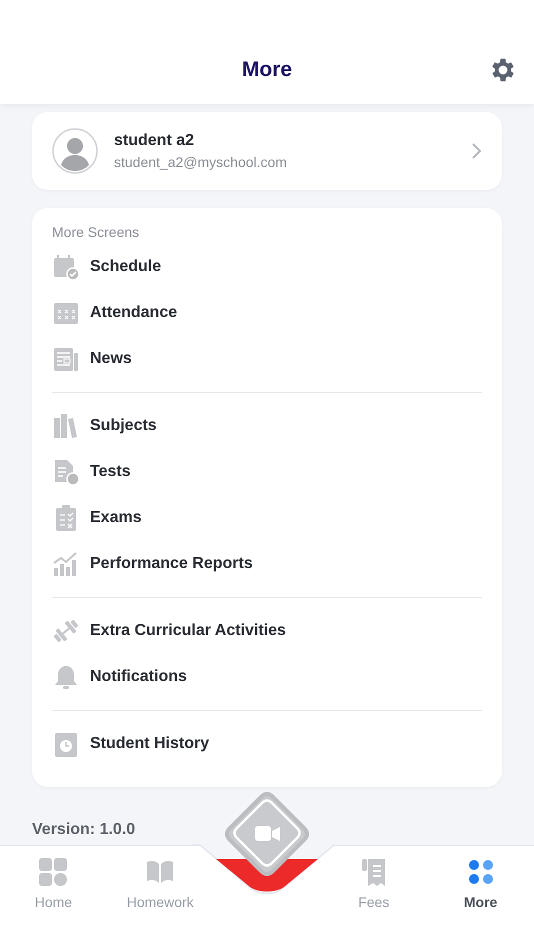 The width and height of the screenshot is (534, 950). I want to click on document-check-icon, so click(66, 472).